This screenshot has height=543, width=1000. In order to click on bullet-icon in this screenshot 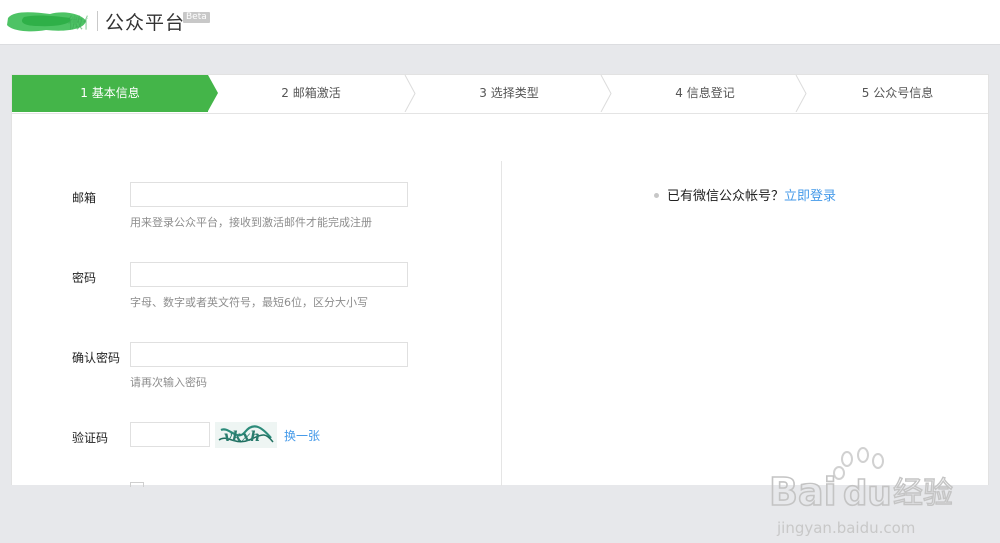, I will do `click(656, 195)`.